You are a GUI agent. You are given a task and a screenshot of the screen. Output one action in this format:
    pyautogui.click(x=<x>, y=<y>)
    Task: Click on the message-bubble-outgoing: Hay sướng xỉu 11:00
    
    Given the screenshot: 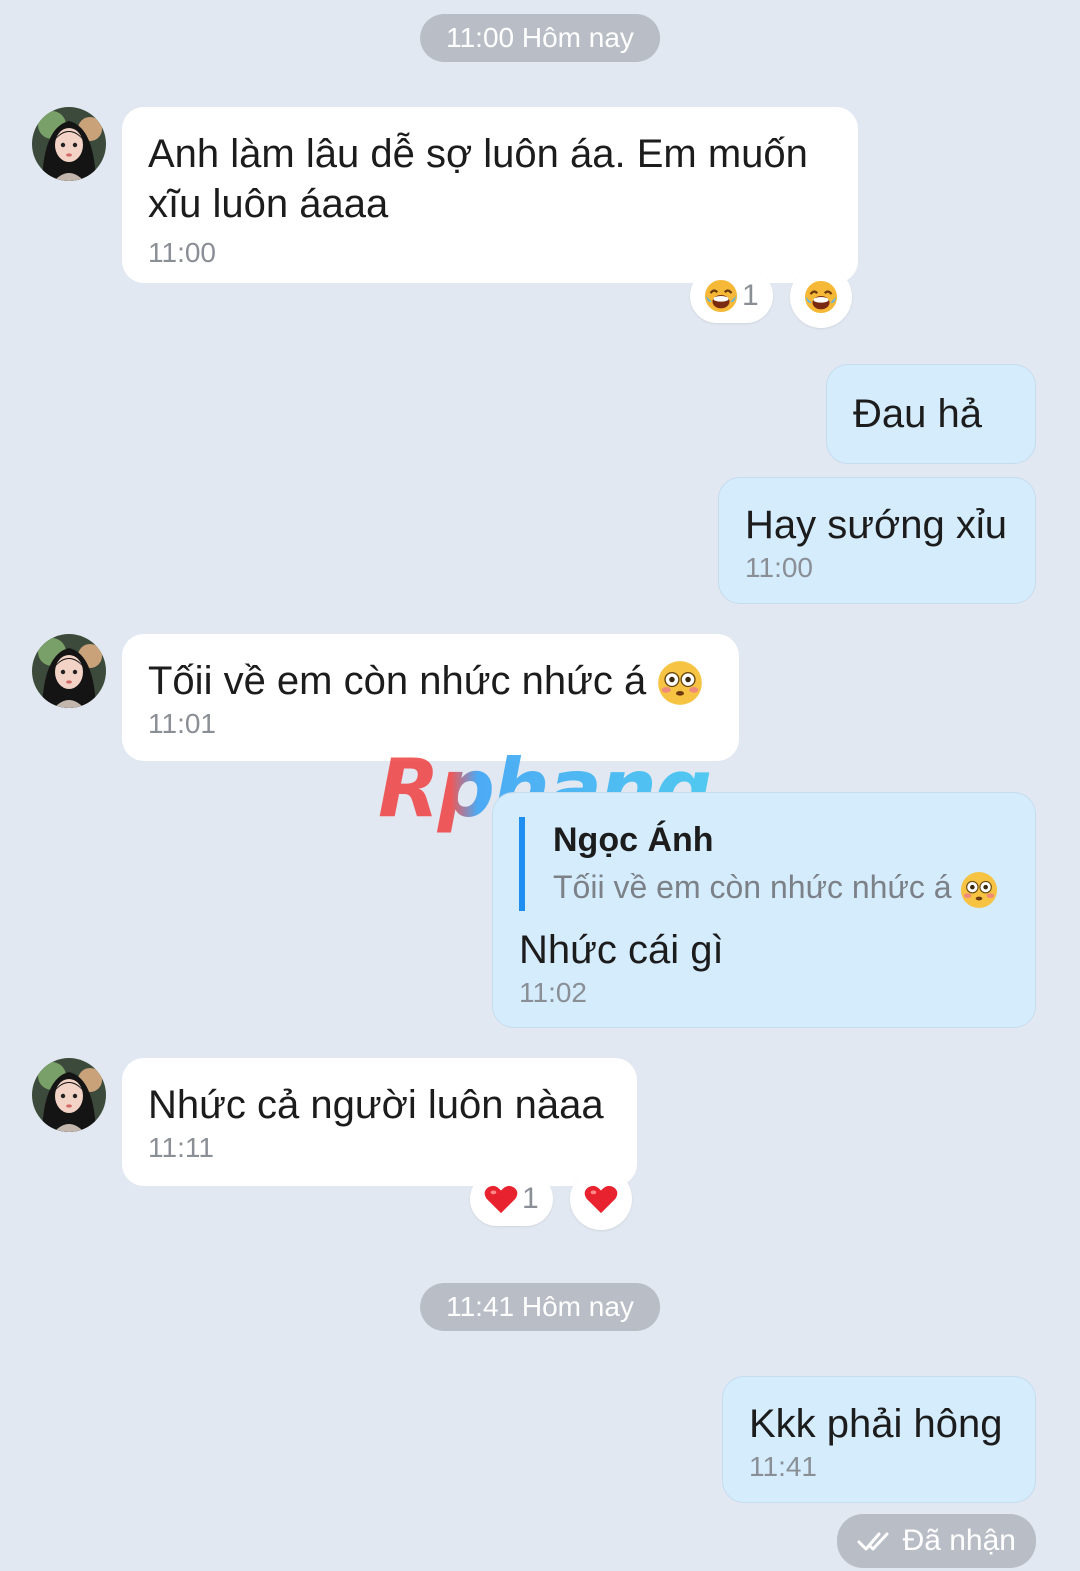 What is the action you would take?
    pyautogui.click(x=877, y=540)
    